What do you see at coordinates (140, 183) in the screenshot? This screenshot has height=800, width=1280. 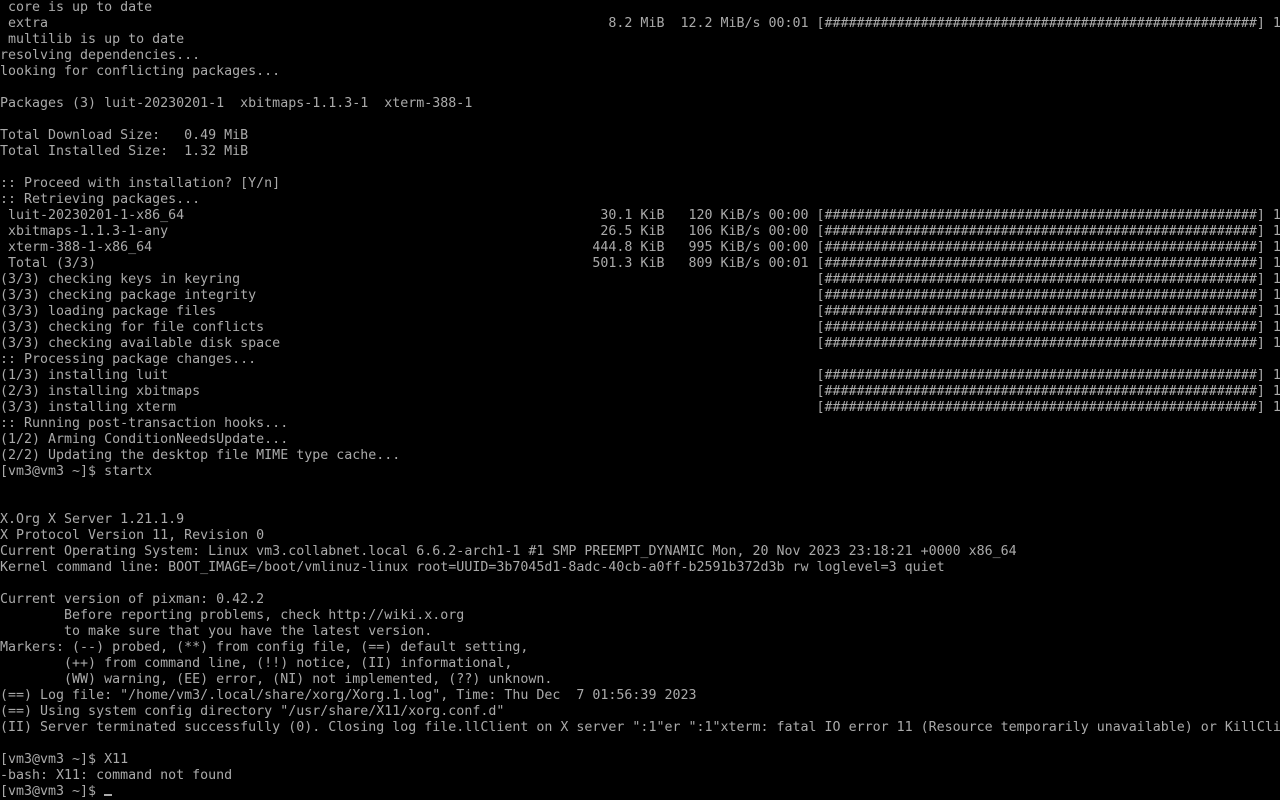 I see `terminal-line-text: :: Proceed with installation? [Y/n]` at bounding box center [140, 183].